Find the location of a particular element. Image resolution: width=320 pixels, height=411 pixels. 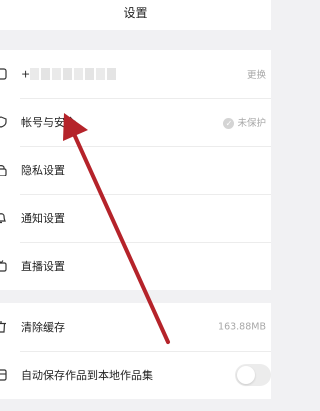

notification-settings-label: 通知设置 is located at coordinates (43, 218).